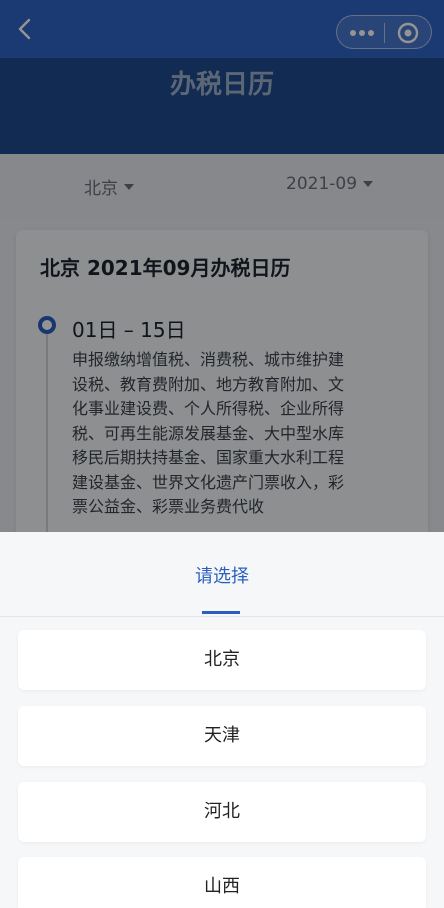 Image resolution: width=444 pixels, height=908 pixels. Describe the element at coordinates (222, 660) in the screenshot. I see `picker-option-beijing: 北京` at that location.